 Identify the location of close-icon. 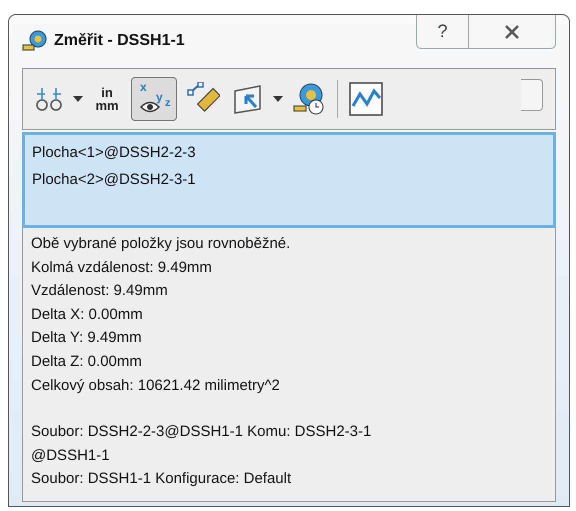
(512, 31).